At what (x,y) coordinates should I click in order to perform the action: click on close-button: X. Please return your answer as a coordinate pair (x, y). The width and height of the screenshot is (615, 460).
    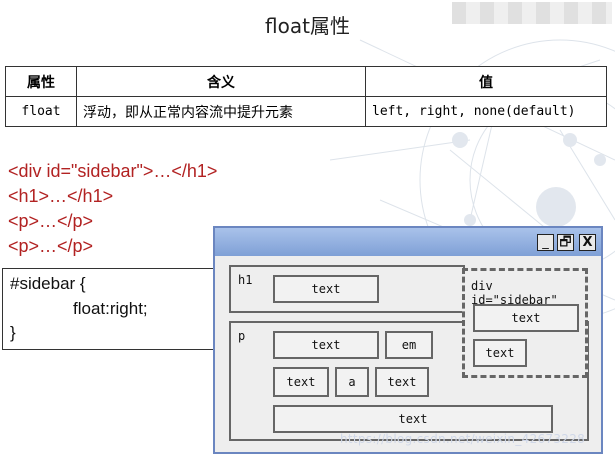
    Looking at the image, I should click on (587, 242).